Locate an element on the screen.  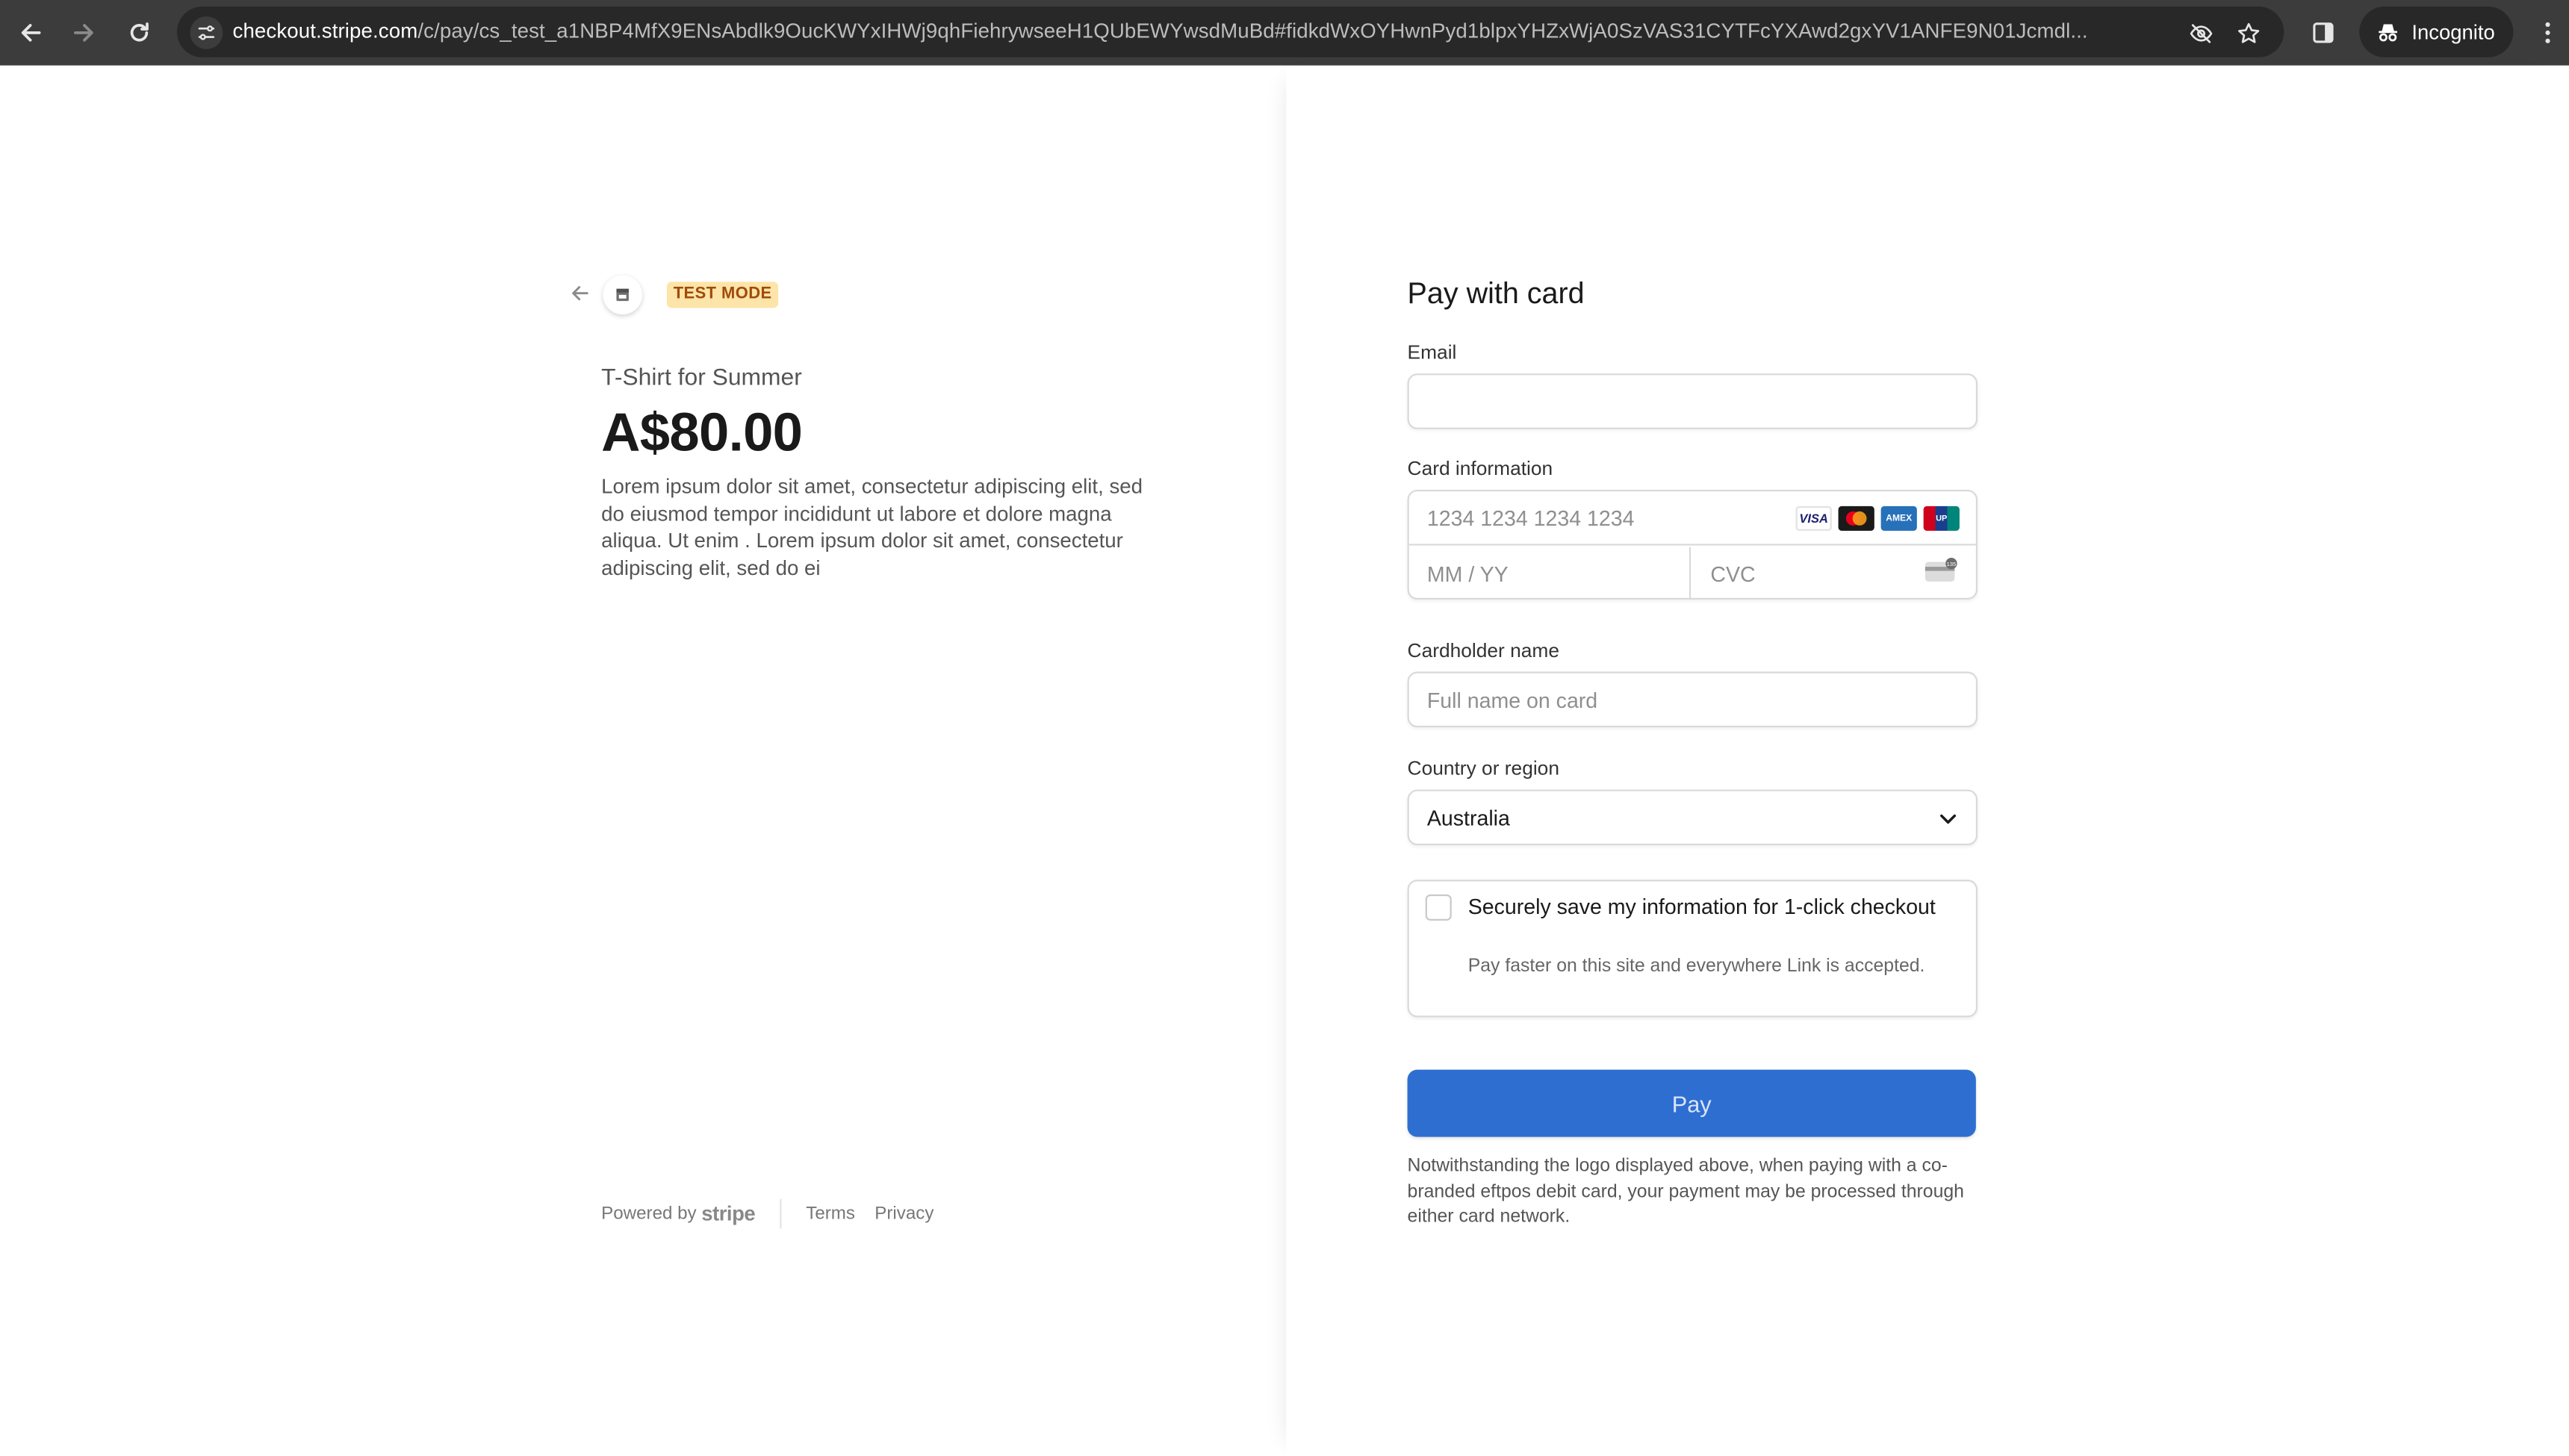
forward-icon is located at coordinates (84, 33).